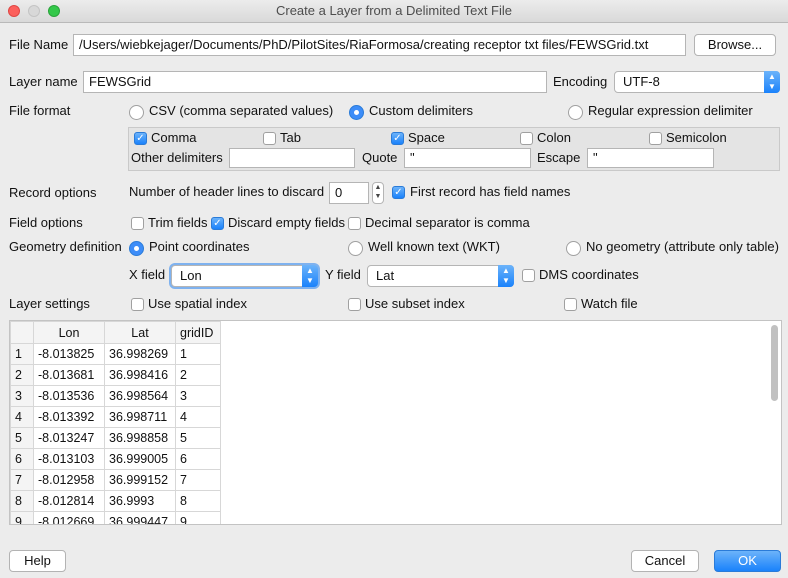  What do you see at coordinates (198, 501) in the screenshot?
I see `cell-gridid: 8` at bounding box center [198, 501].